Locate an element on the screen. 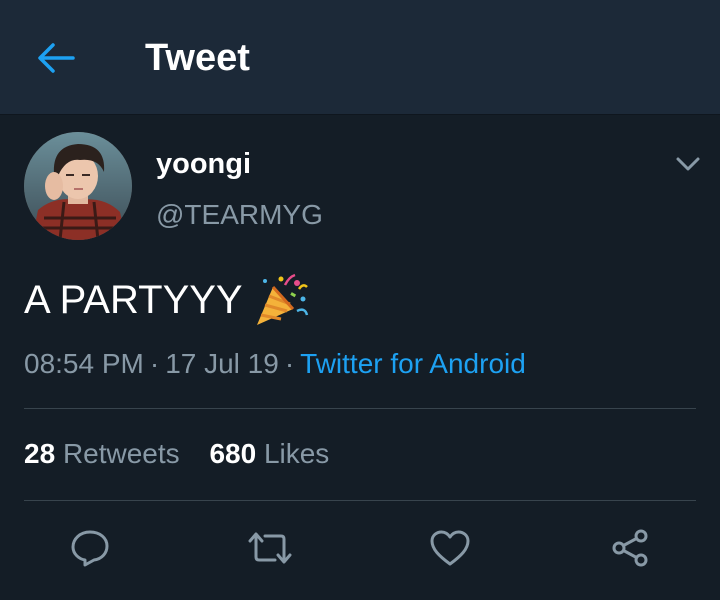 This screenshot has width=720, height=600. tweet-meta: 08:54 PM · 17 Jul 19 · Twitter for Android is located at coordinates (275, 364).